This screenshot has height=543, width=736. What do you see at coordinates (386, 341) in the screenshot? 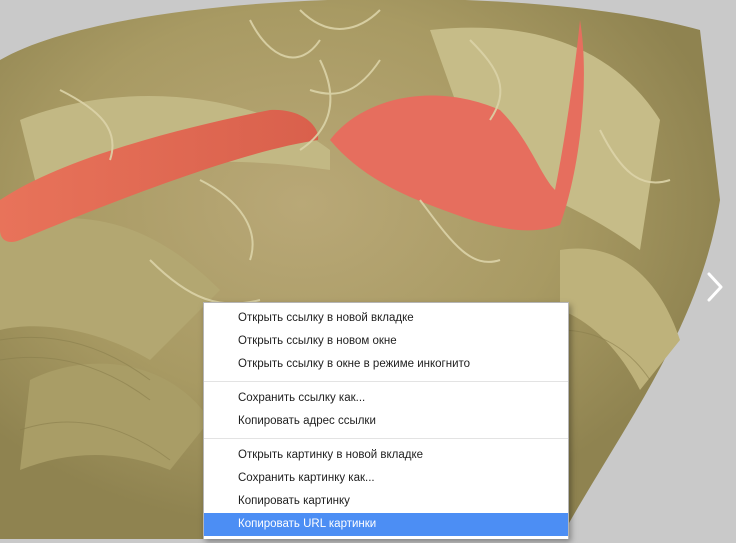
I see `menu-item-open-link-new-window: Открыть ссылку в новом окне` at bounding box center [386, 341].